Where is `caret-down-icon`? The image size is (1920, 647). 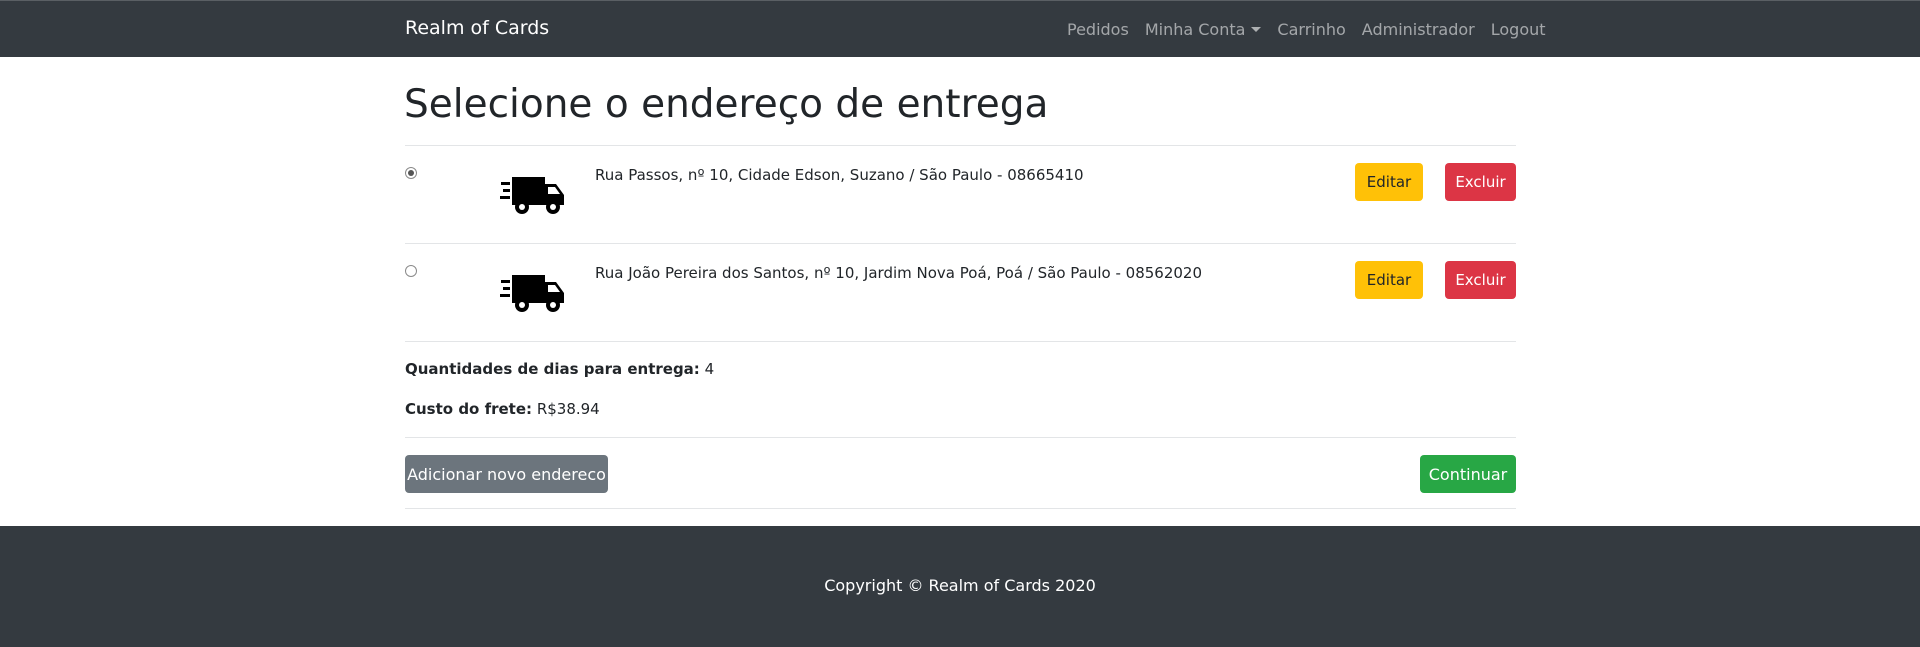 caret-down-icon is located at coordinates (1256, 29).